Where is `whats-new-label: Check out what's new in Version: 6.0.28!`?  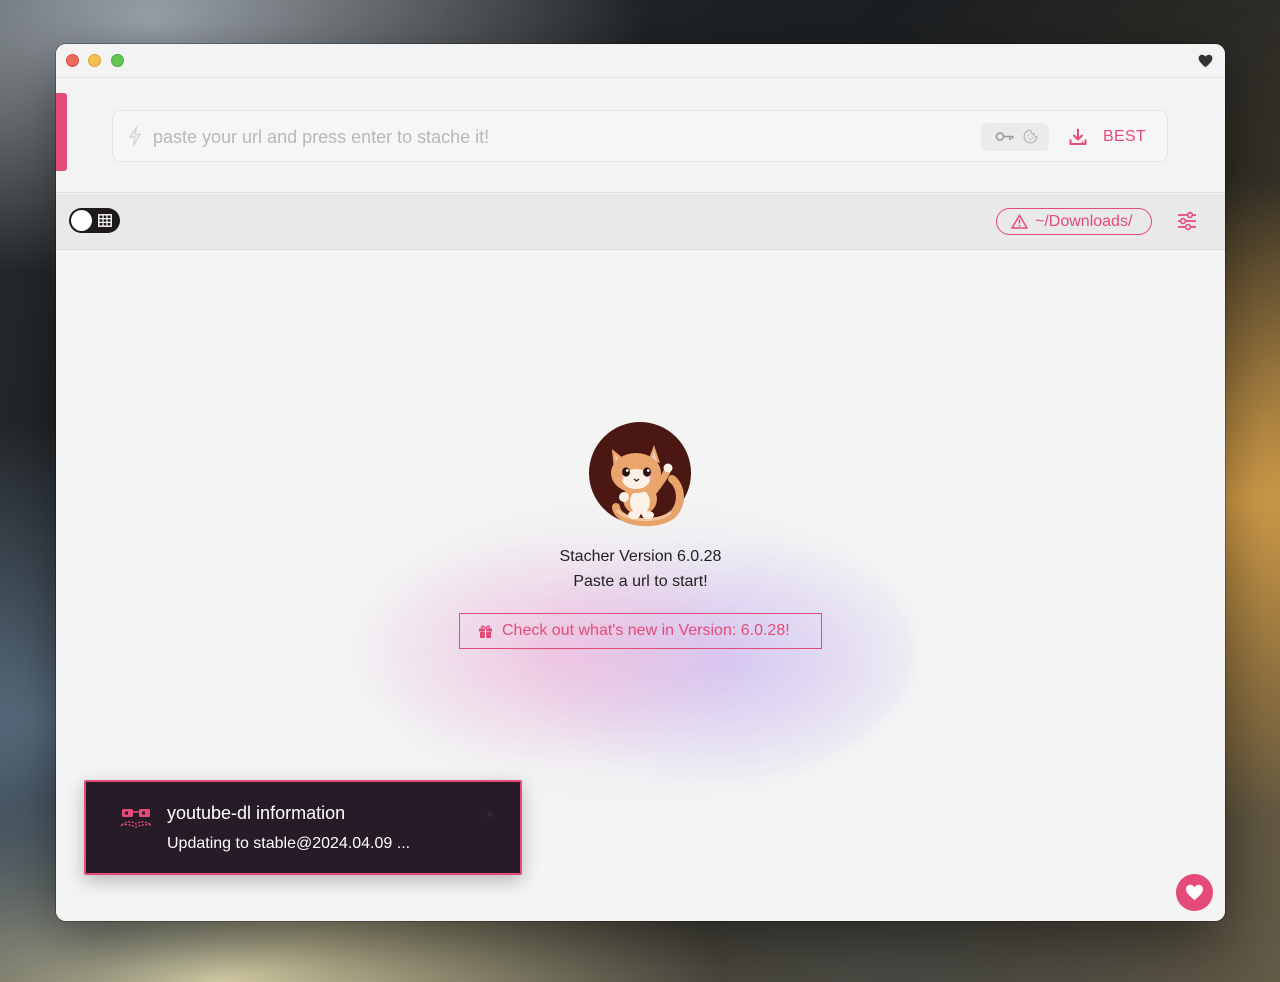 whats-new-label: Check out what's new in Version: 6.0.28! is located at coordinates (646, 630).